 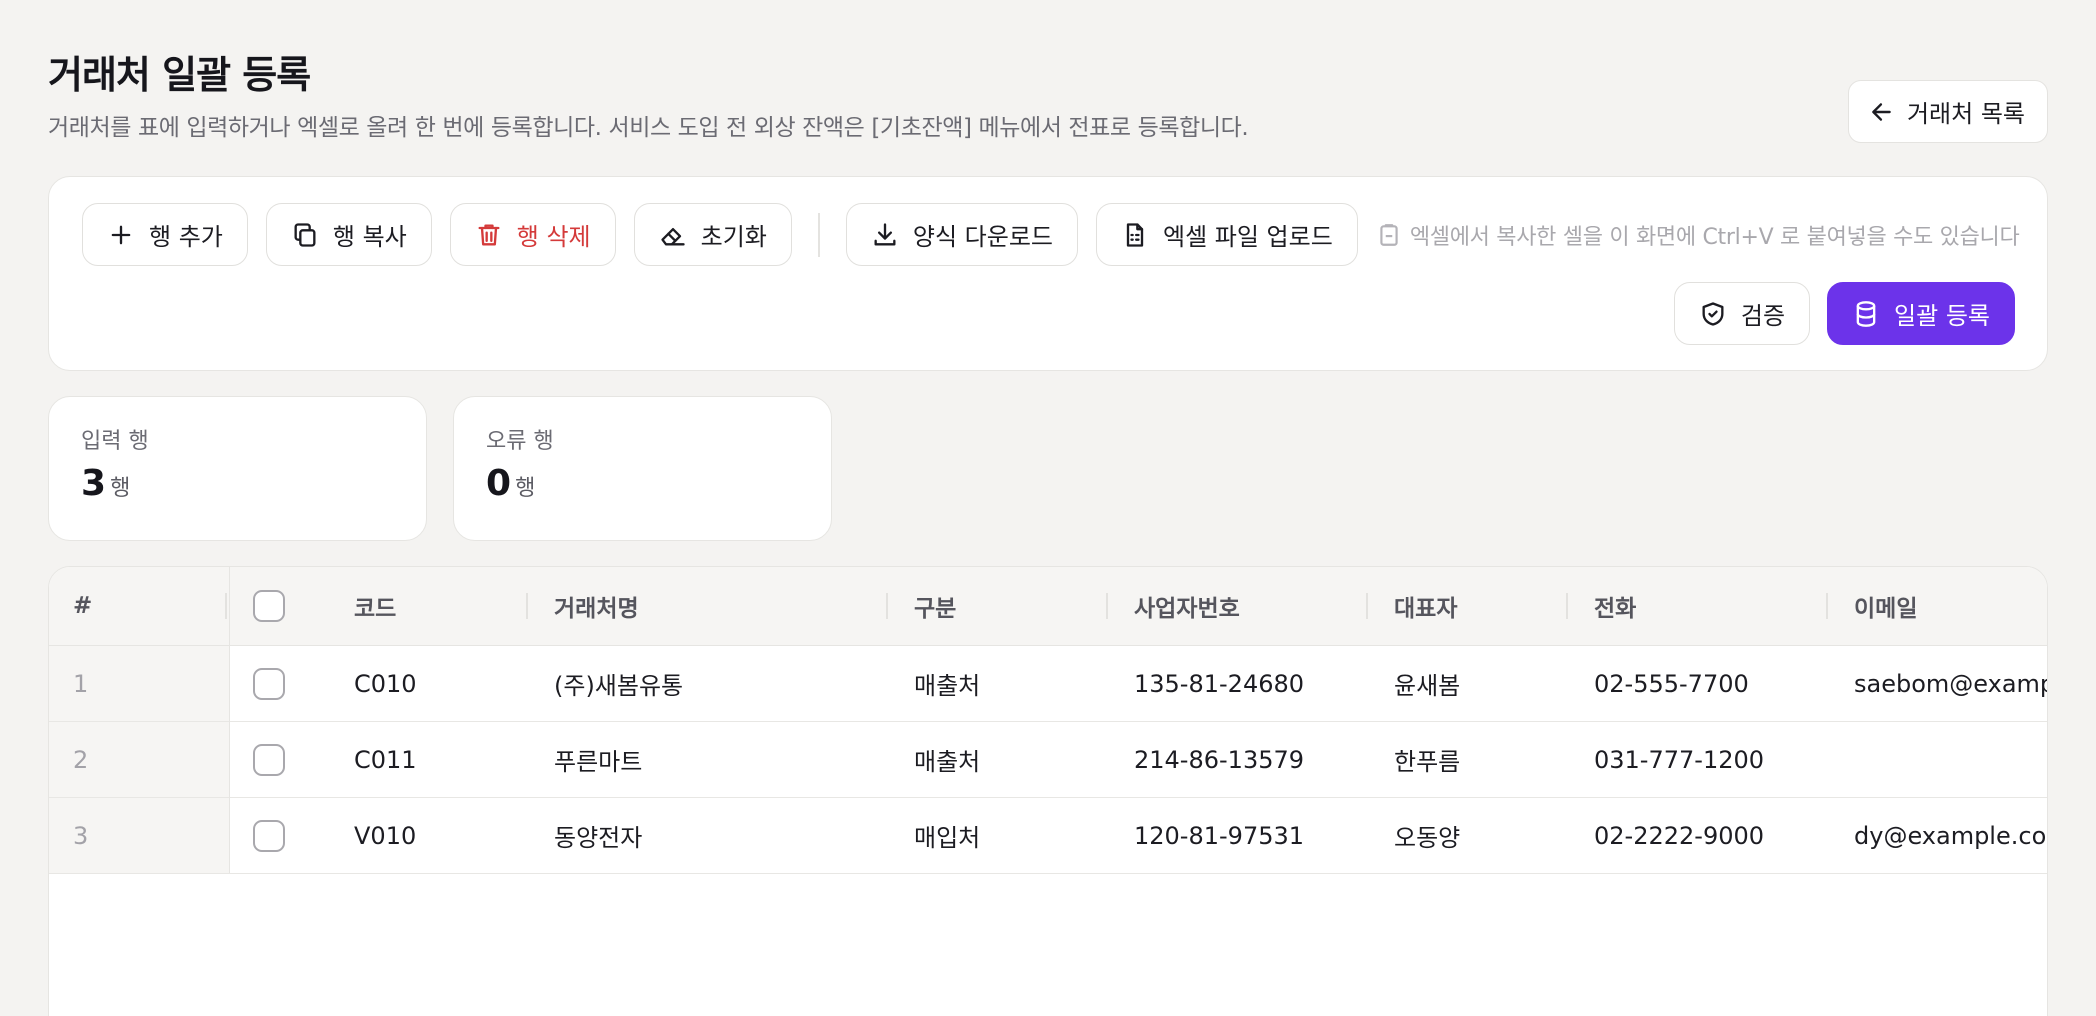 I want to click on cell-name: 동양전자, so click(x=598, y=835).